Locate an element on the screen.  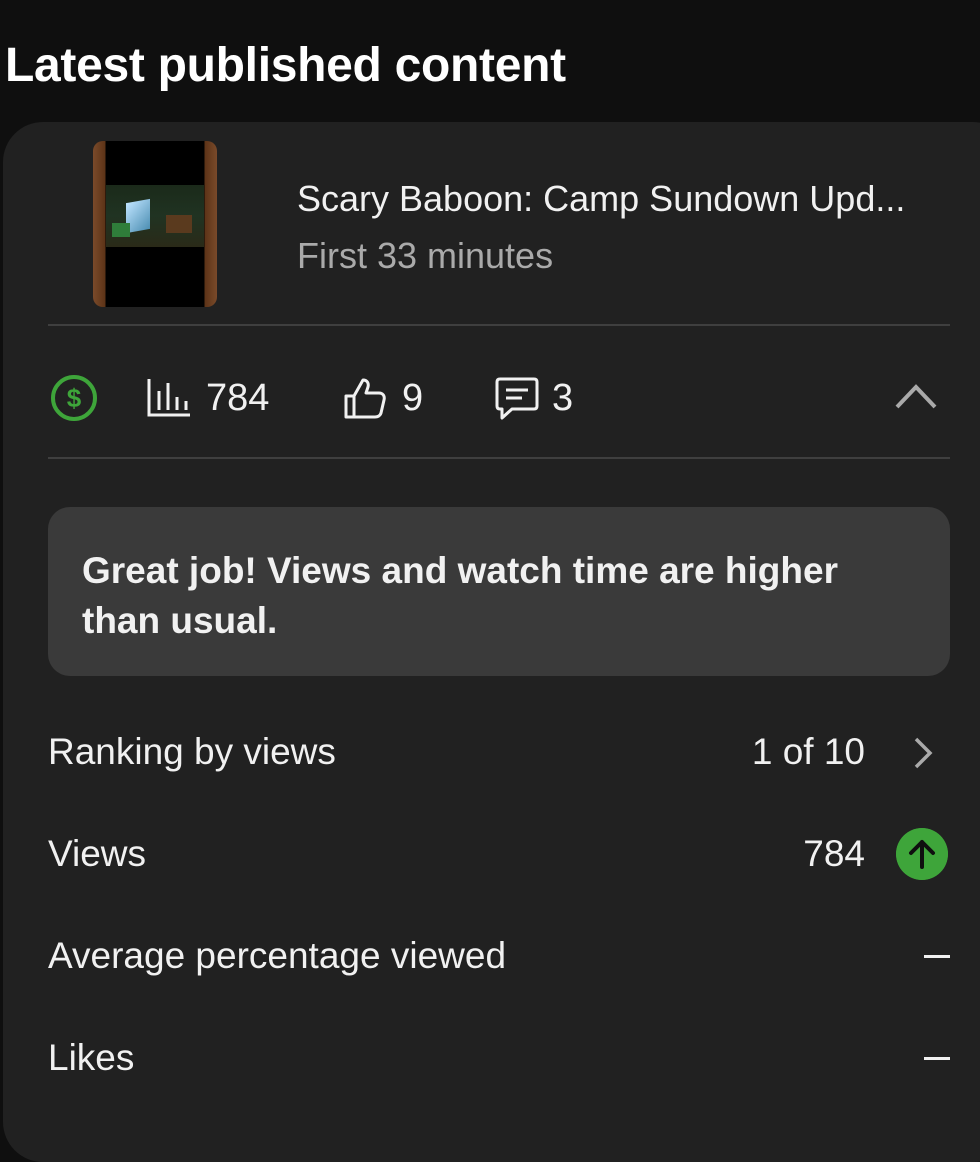
metric-row-views: Views 784 is located at coordinates (499, 854).